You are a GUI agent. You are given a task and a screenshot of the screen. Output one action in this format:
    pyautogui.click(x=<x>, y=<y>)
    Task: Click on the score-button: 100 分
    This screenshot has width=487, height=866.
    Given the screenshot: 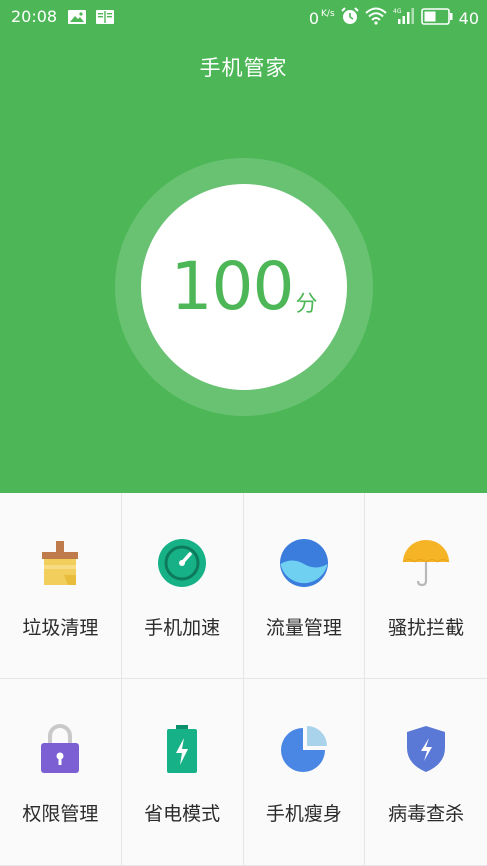 What is the action you would take?
    pyautogui.click(x=244, y=287)
    